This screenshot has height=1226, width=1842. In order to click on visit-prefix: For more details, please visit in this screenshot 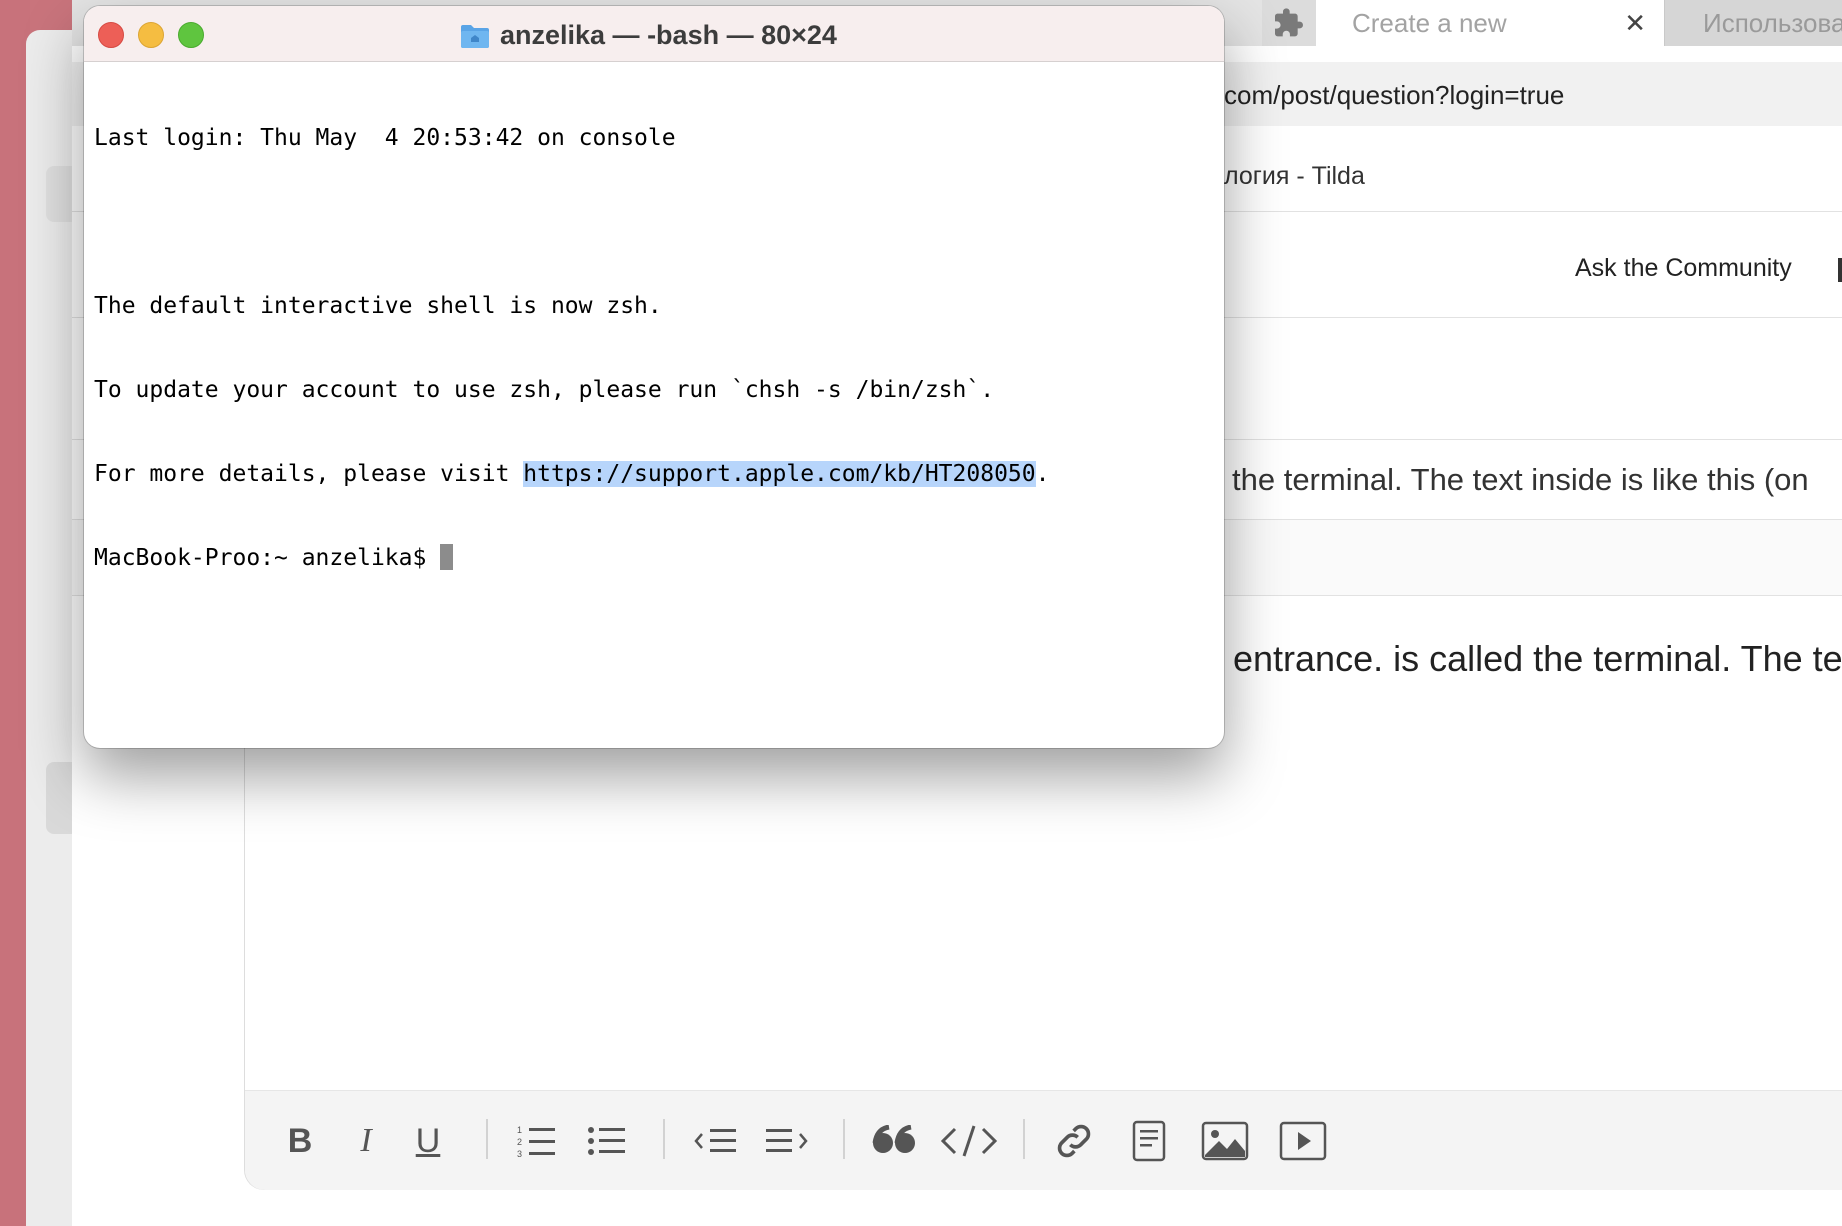, I will do `click(309, 474)`.